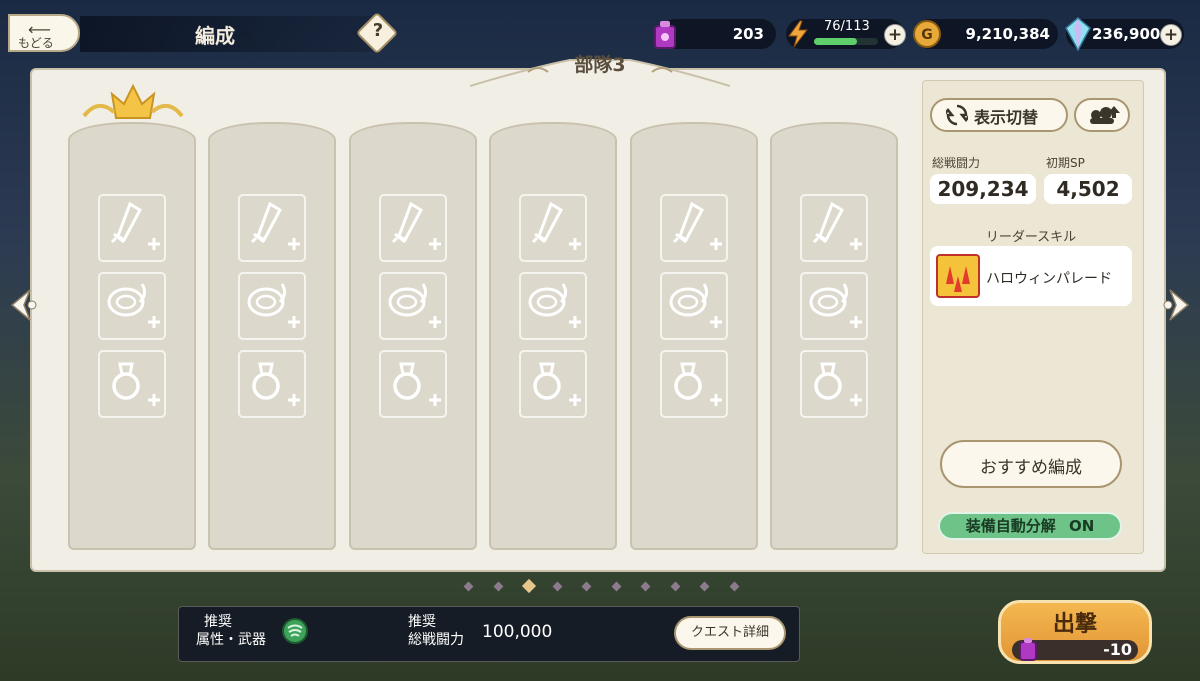 Image resolution: width=1200 pixels, height=681 pixels. What do you see at coordinates (983, 189) in the screenshot?
I see `total-power-value: 209,234` at bounding box center [983, 189].